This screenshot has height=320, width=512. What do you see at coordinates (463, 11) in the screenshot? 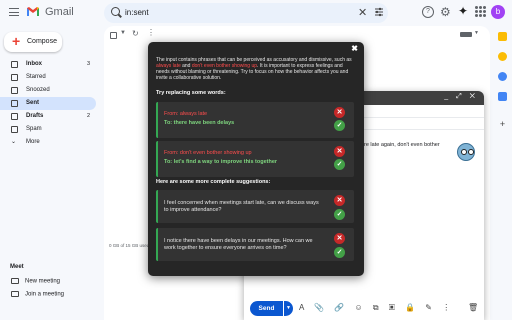
I see `gemini-icon: ✦` at bounding box center [463, 11].